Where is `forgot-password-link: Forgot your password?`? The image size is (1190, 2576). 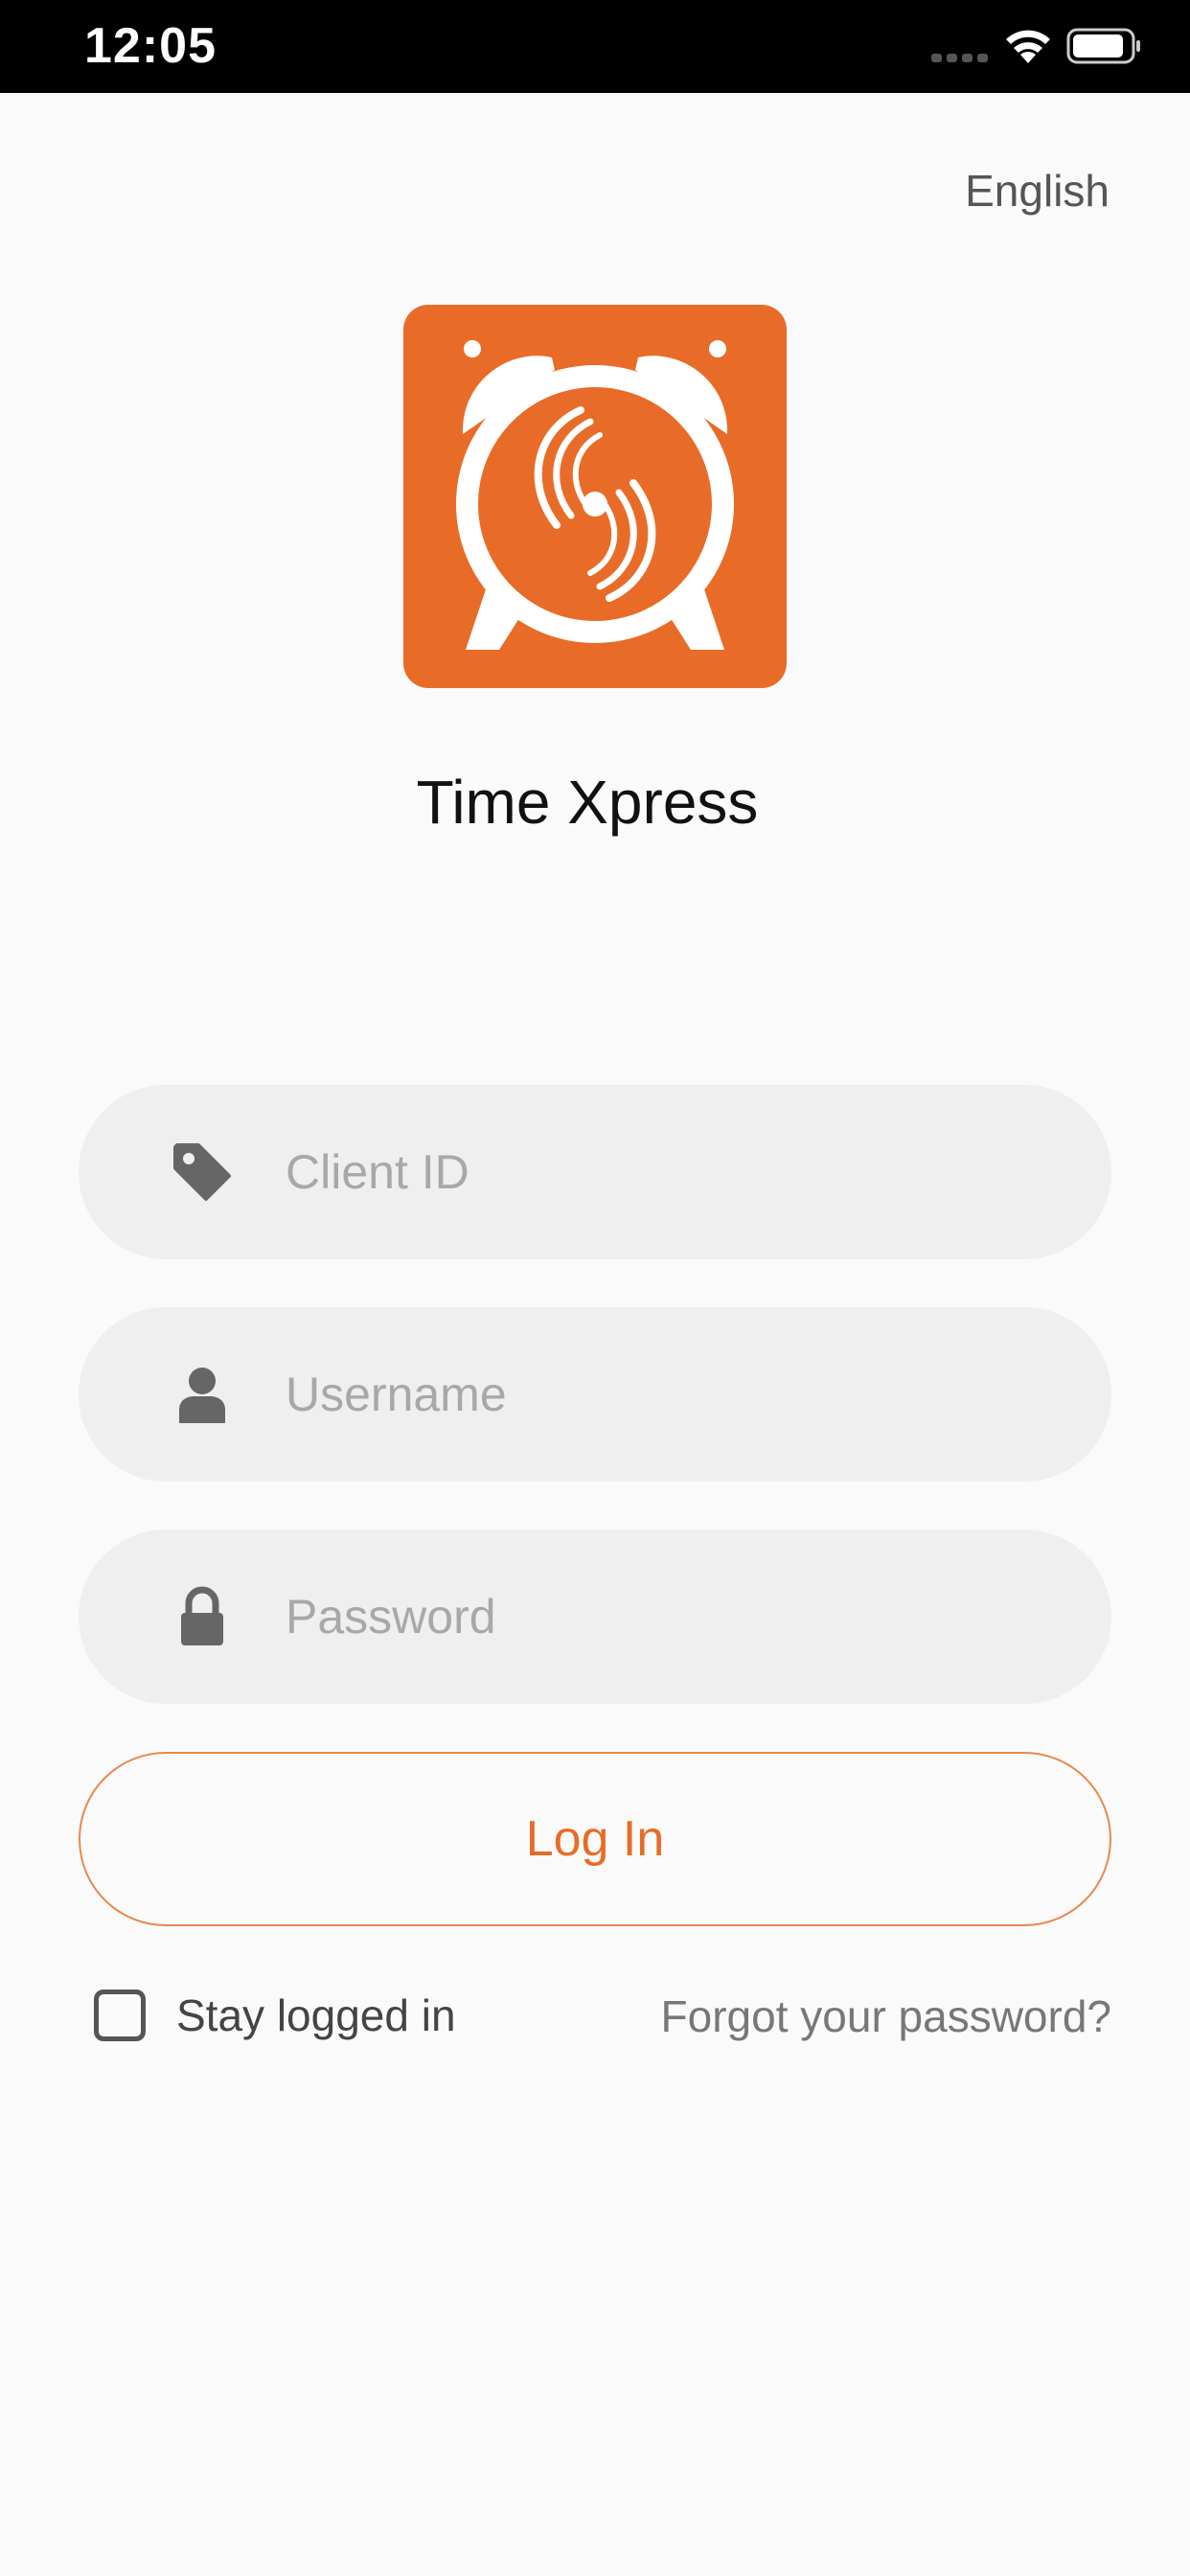
forgot-password-link: Forgot your password? is located at coordinates (886, 2016).